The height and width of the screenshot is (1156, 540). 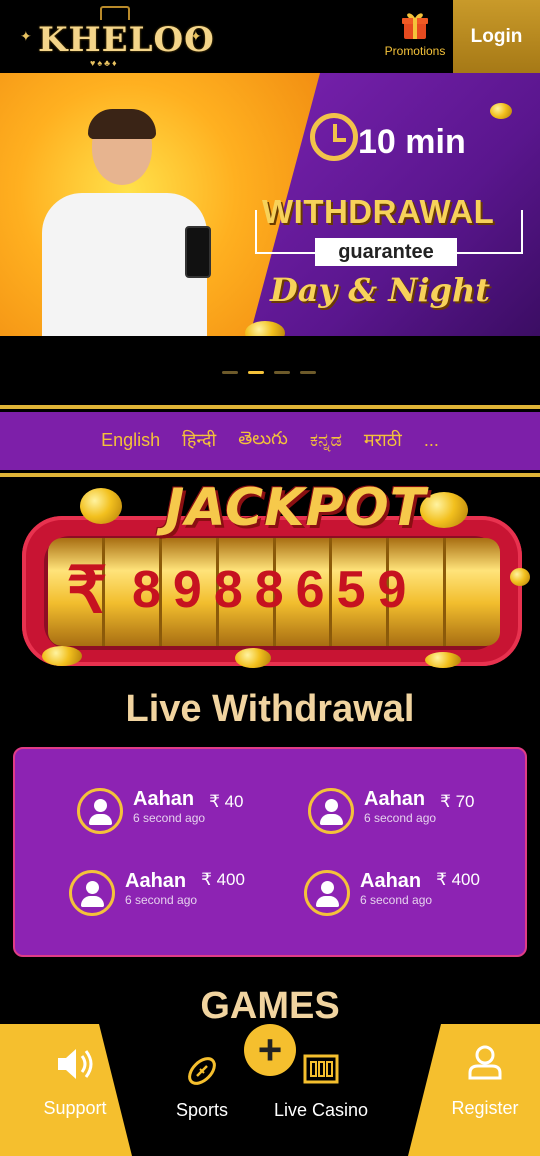 I want to click on language-kannada: ಕನ್ನಡ, so click(x=326, y=440).